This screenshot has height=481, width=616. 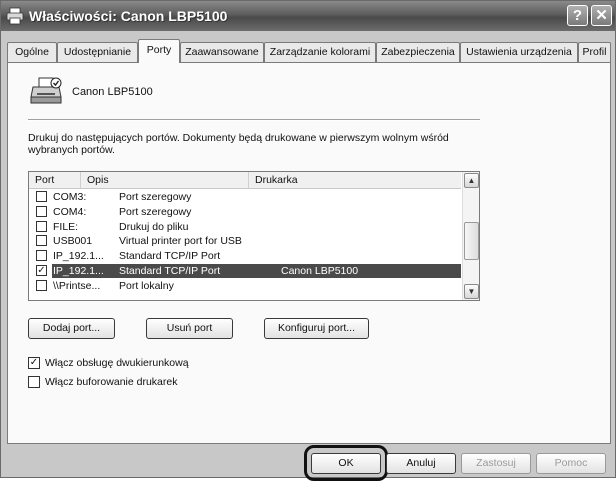 I want to click on pooling-checkbox, so click(x=34, y=382).